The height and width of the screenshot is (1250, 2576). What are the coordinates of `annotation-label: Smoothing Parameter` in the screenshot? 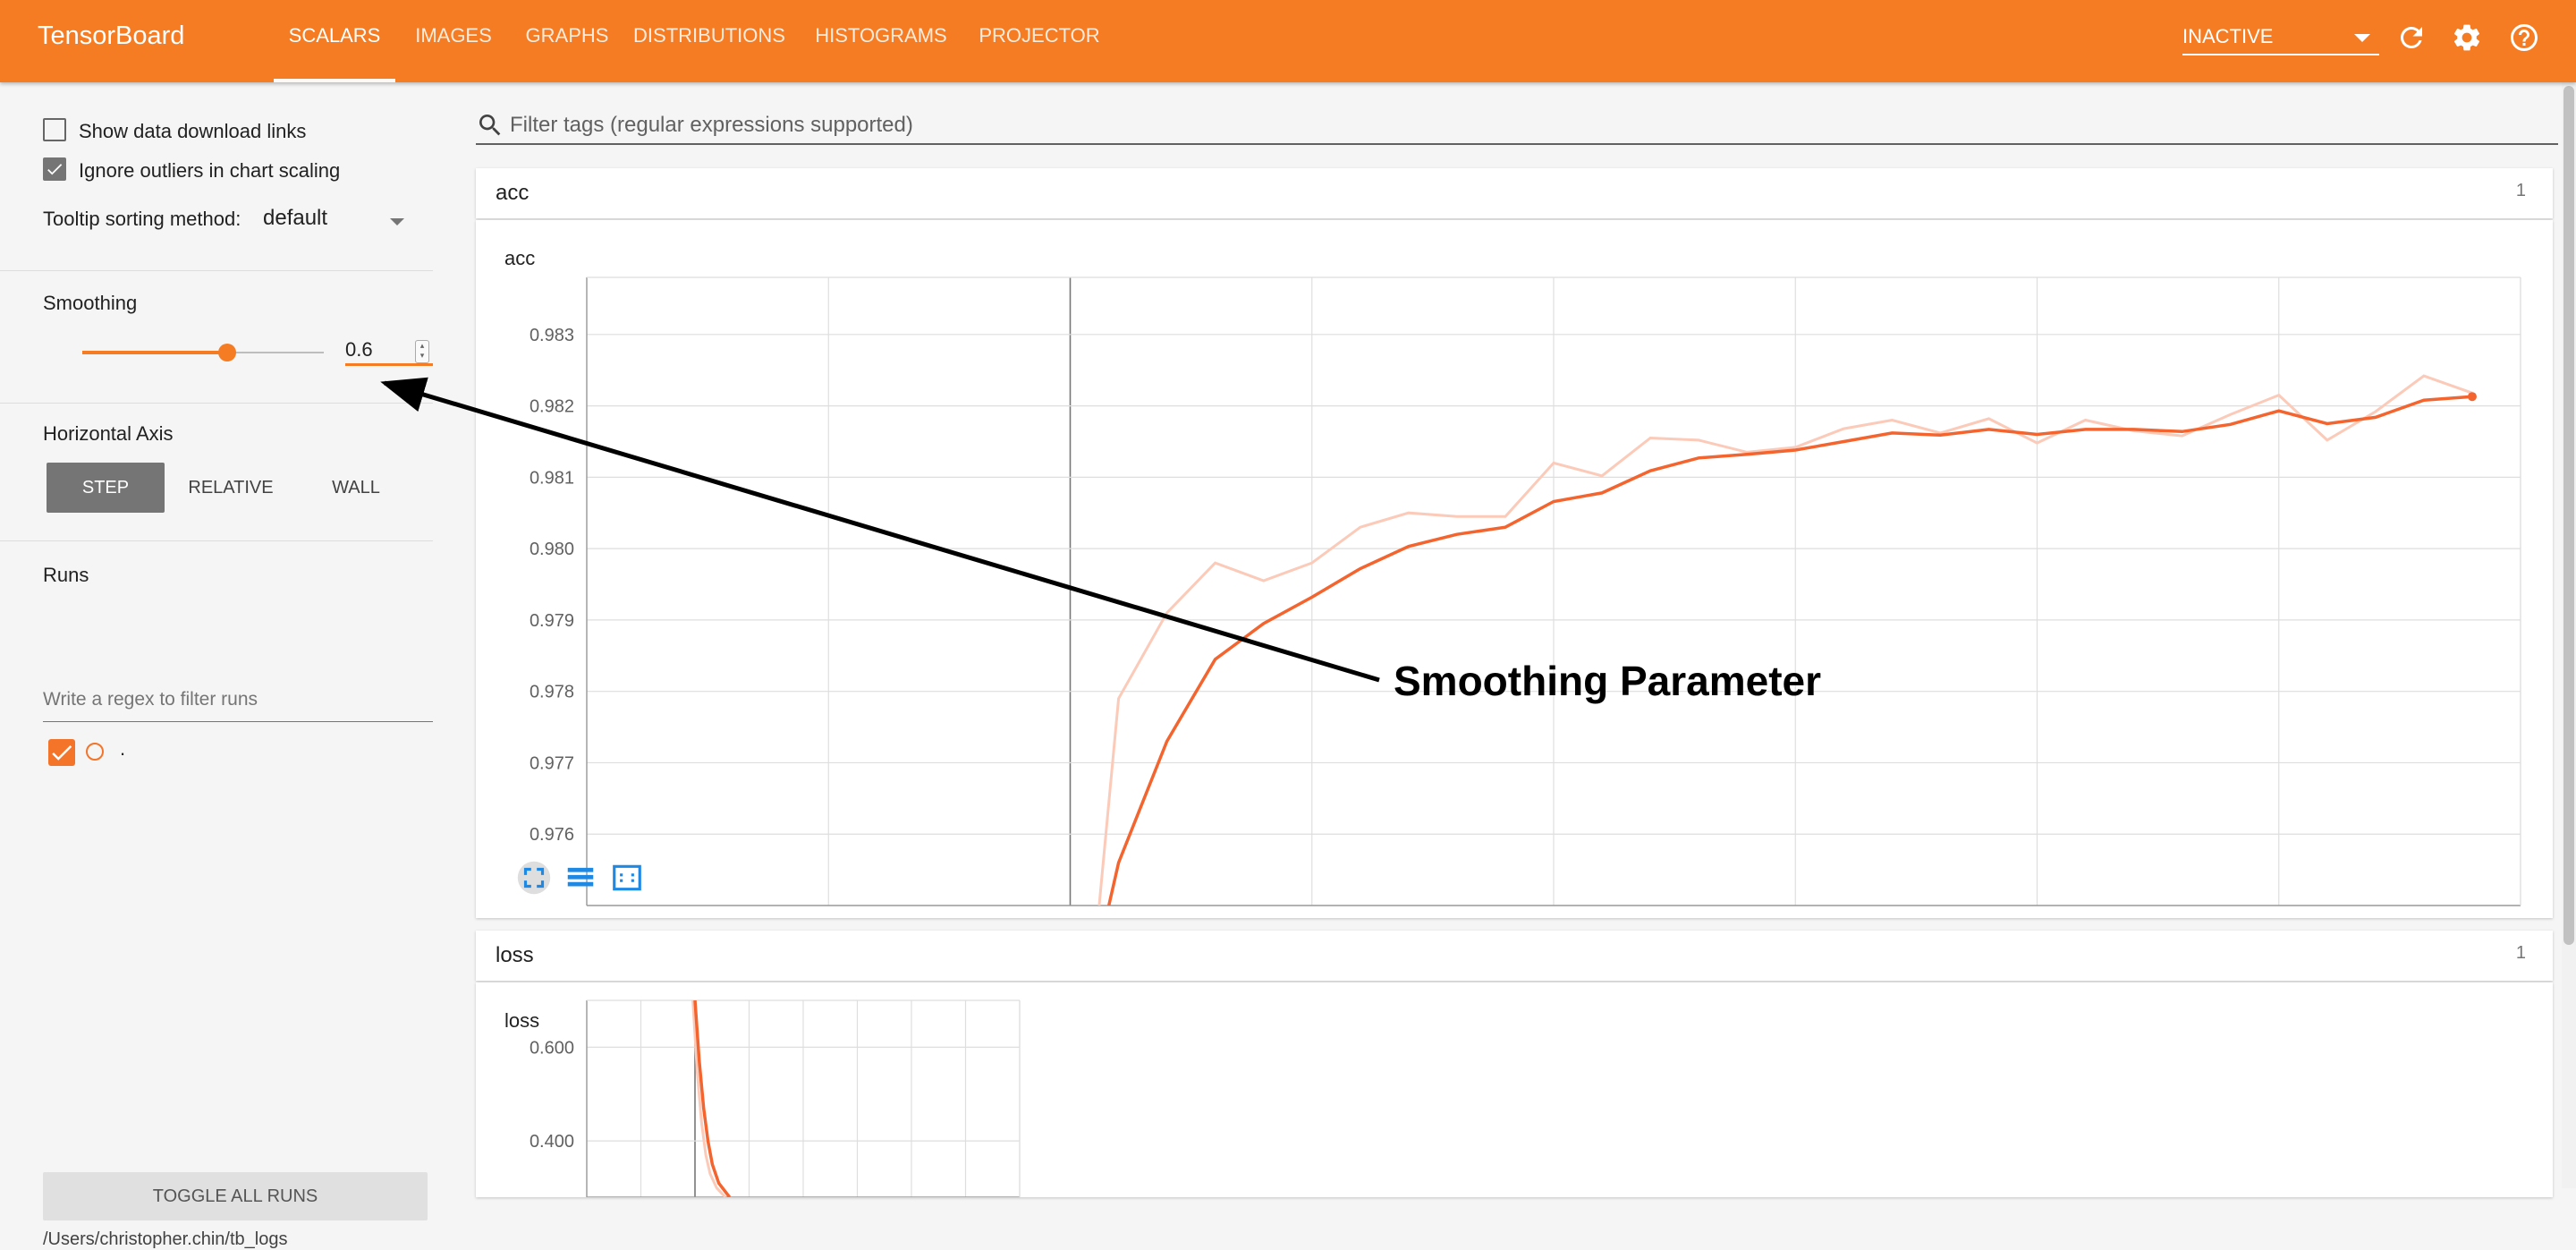 It's located at (1607, 681).